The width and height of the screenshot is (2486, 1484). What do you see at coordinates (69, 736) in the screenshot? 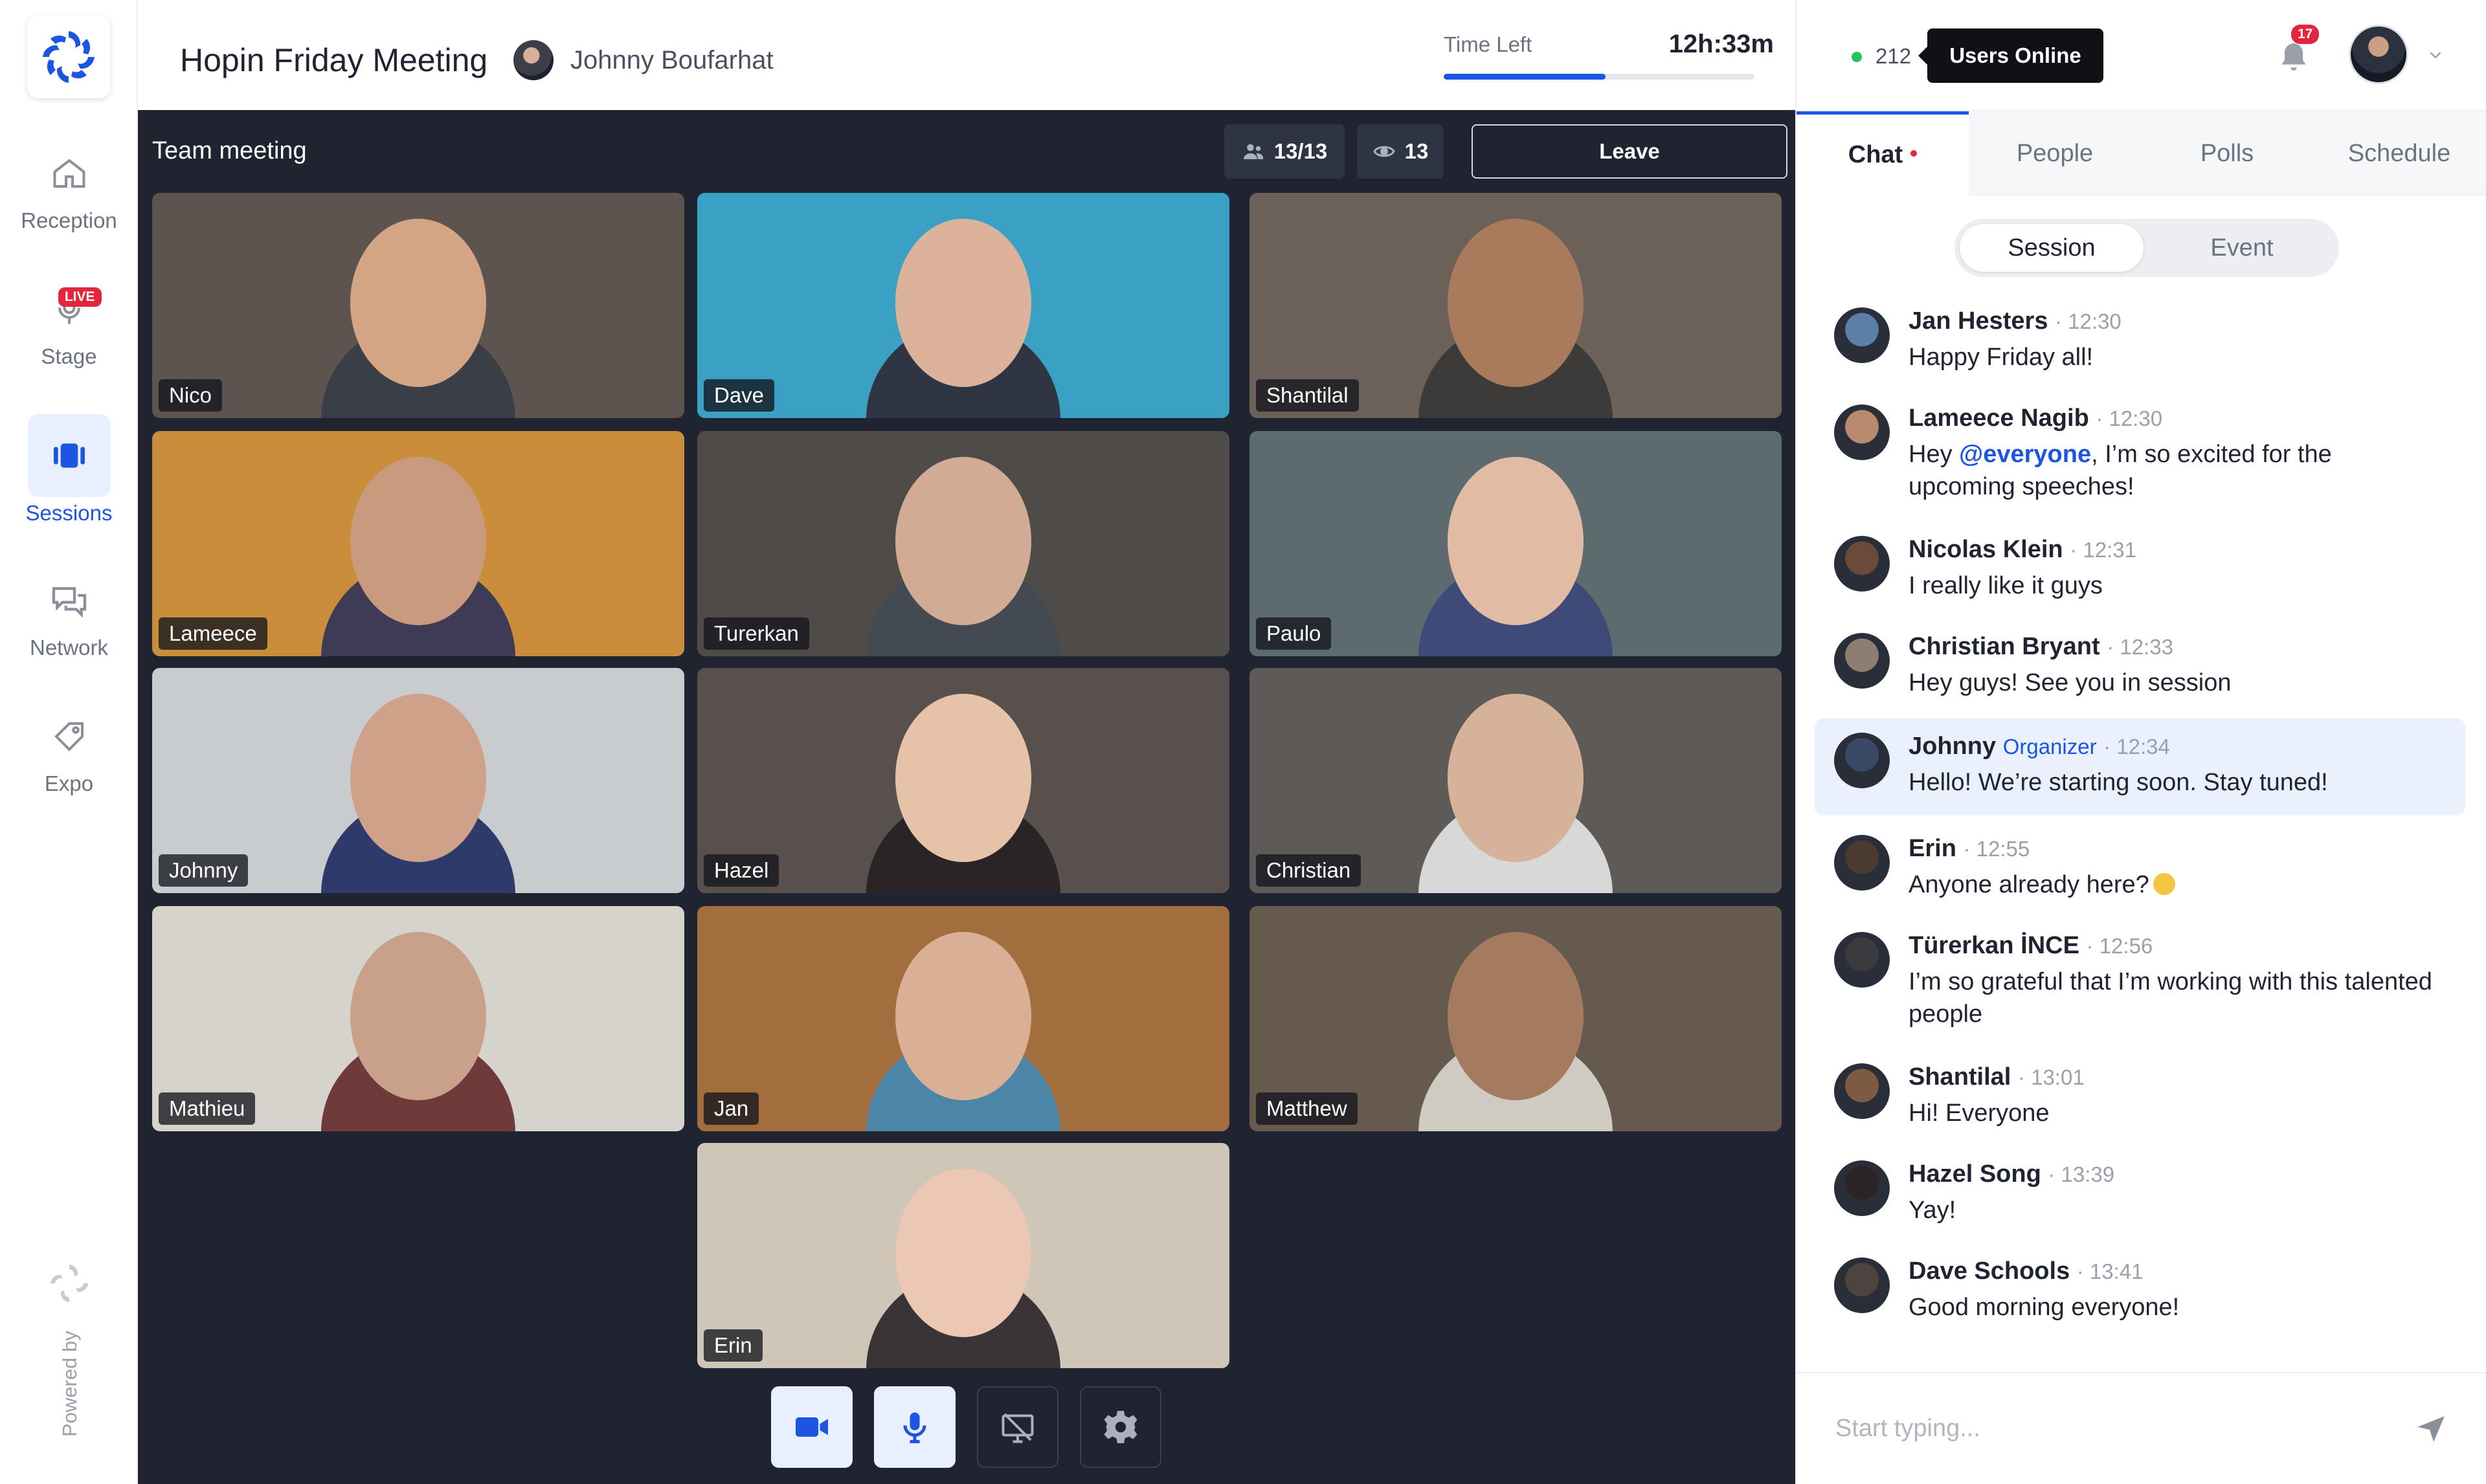
I see `tag-icon` at bounding box center [69, 736].